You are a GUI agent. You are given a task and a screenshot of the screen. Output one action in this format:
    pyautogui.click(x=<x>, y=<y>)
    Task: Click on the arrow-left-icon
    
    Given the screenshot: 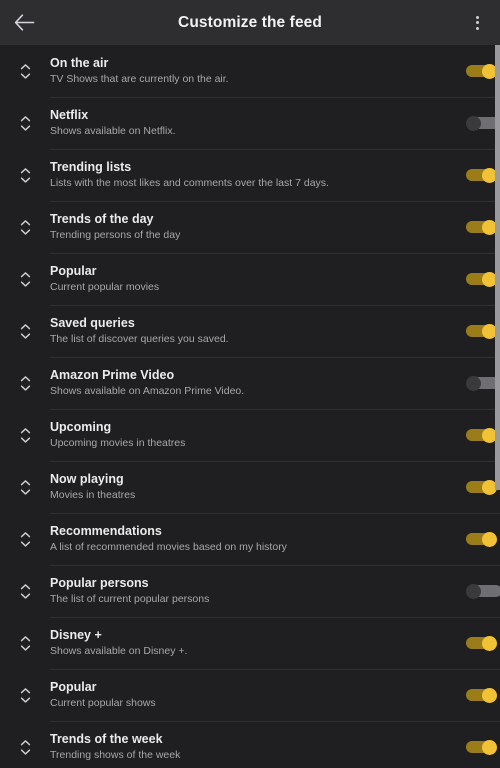 What is the action you would take?
    pyautogui.click(x=24, y=22)
    